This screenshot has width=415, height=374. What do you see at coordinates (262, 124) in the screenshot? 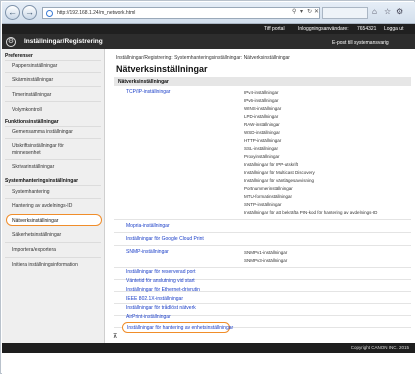
I see `tcpip-sub-item: RAW-inställningar` at bounding box center [262, 124].